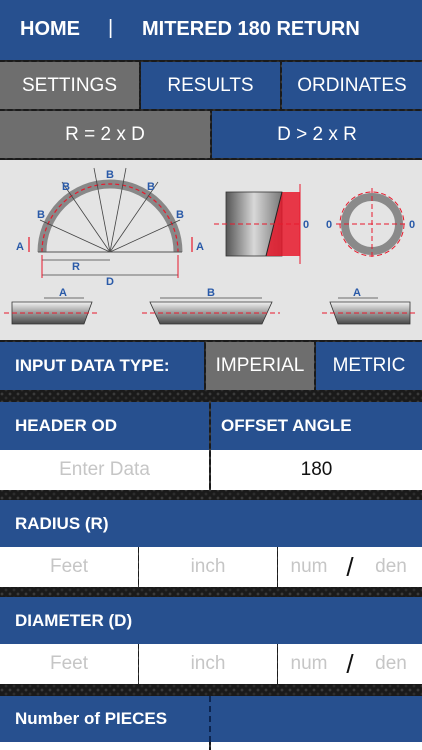 This screenshot has width=422, height=750. I want to click on imperial-button: IMPERIAL, so click(260, 366).